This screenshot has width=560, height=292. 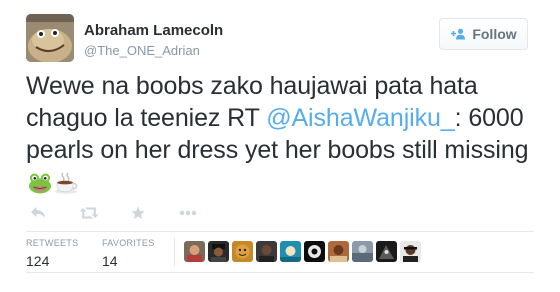 What do you see at coordinates (458, 34) in the screenshot?
I see `add-user-icon` at bounding box center [458, 34].